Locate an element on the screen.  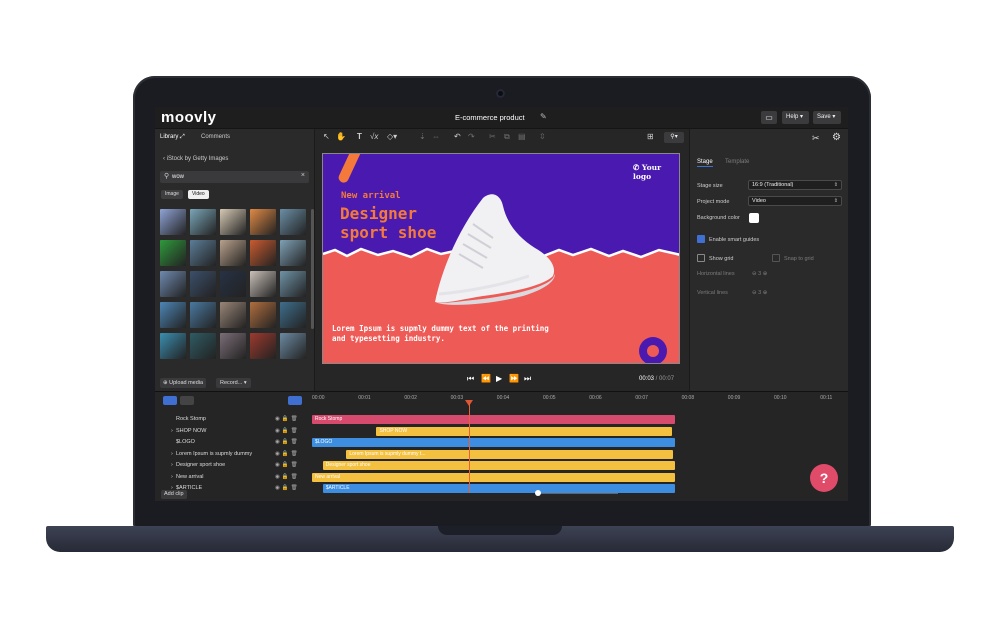
timeline-clip: $ARTICLE is located at coordinates (498, 488).